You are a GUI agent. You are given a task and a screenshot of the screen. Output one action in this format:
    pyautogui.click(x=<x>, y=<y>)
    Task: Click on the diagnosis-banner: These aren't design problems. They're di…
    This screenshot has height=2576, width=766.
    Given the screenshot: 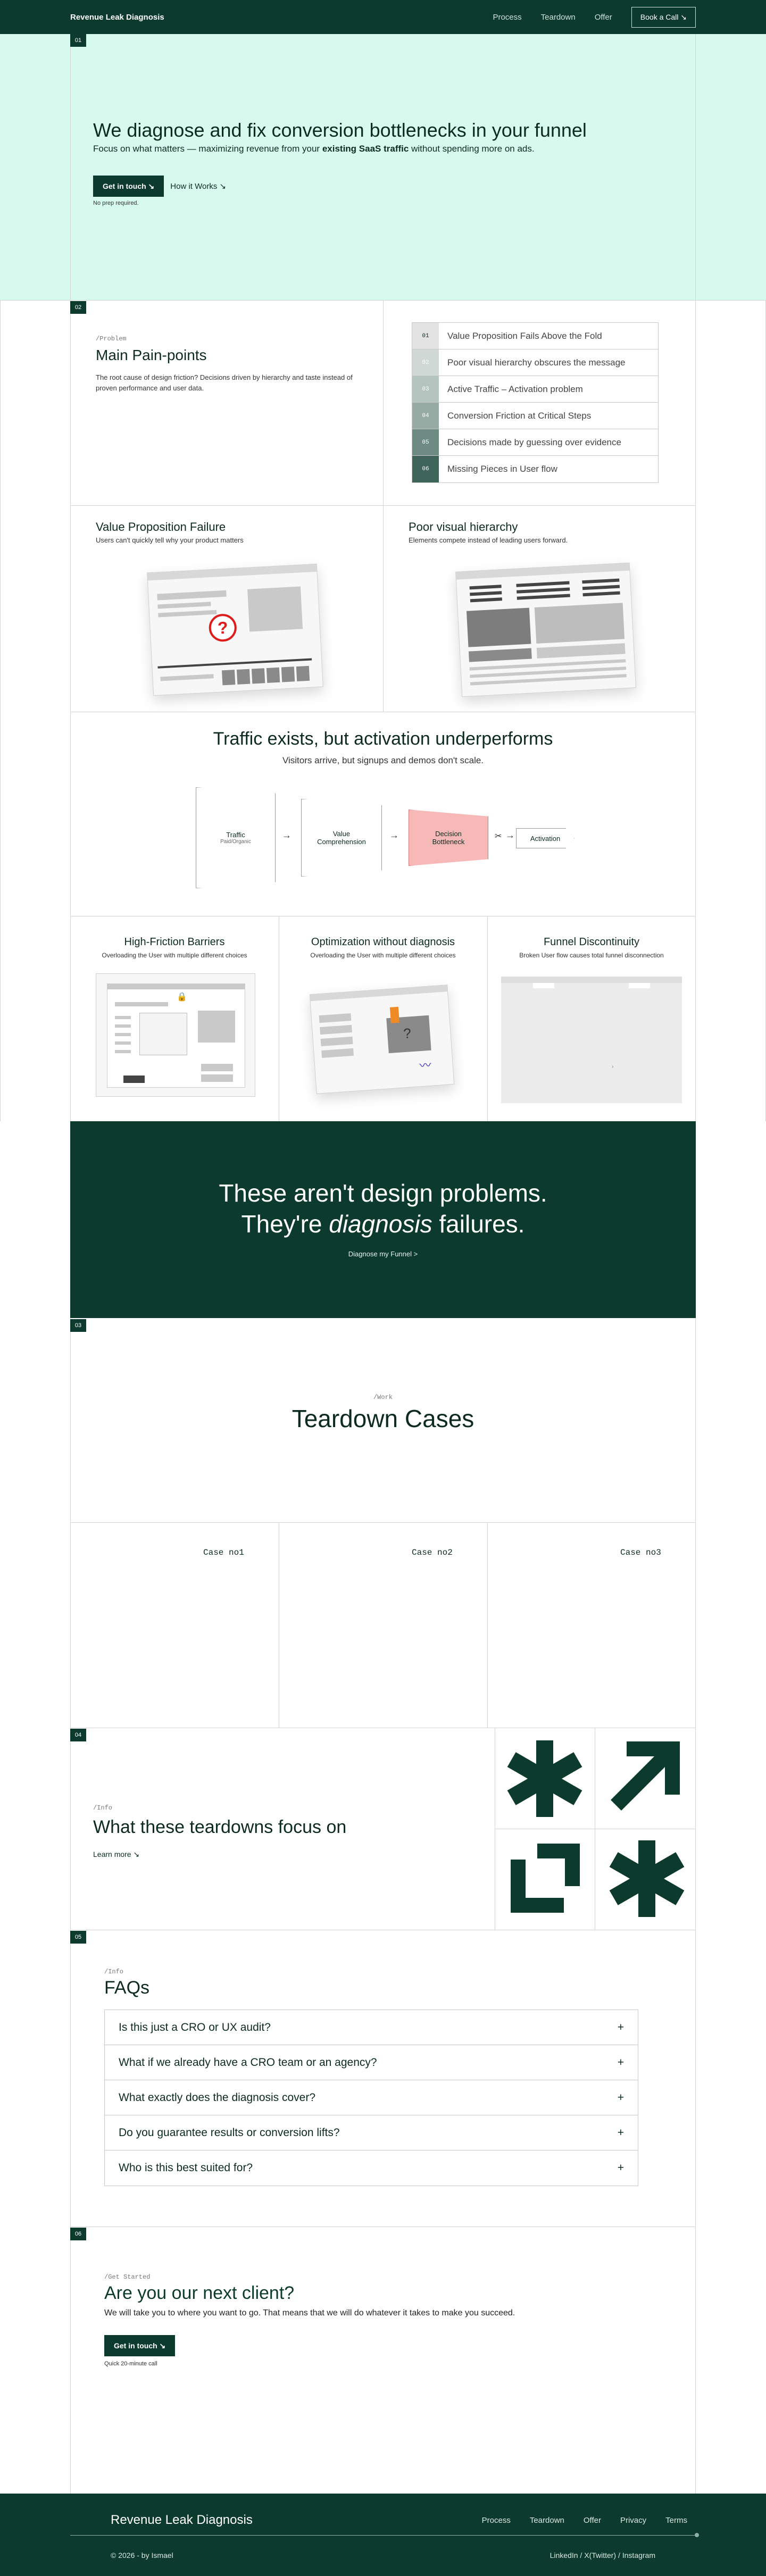 What is the action you would take?
    pyautogui.click(x=383, y=1220)
    